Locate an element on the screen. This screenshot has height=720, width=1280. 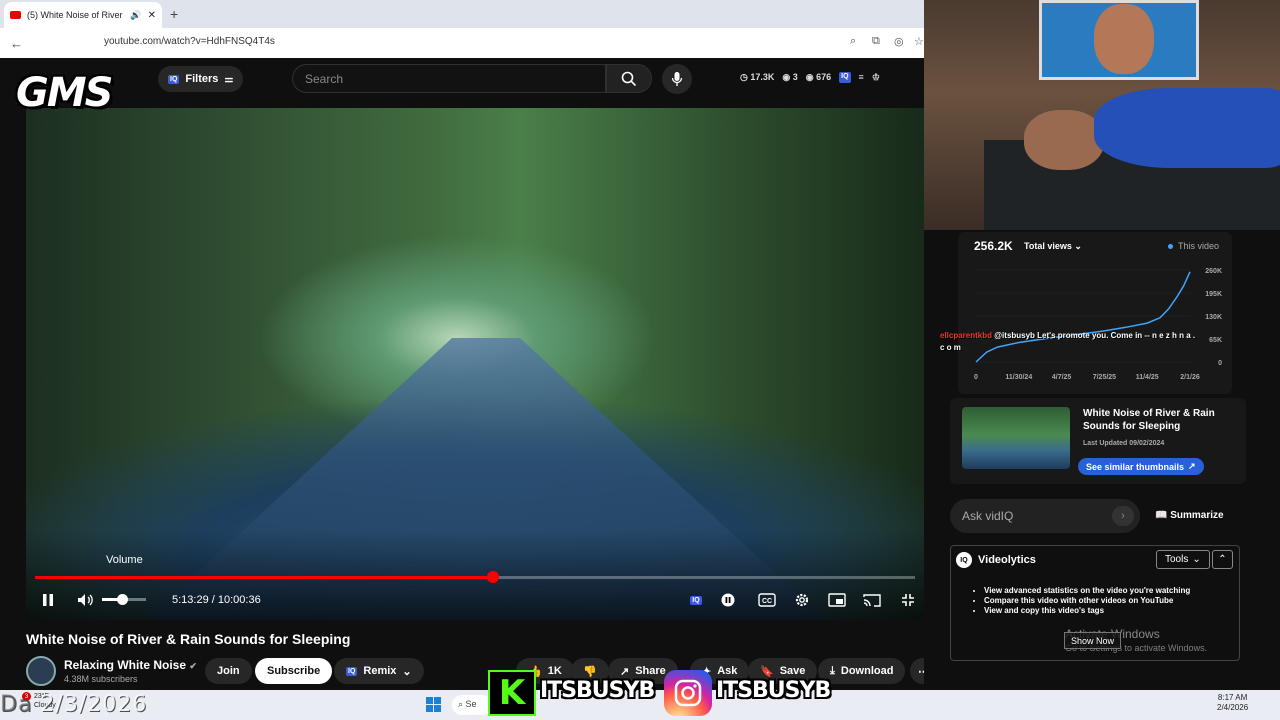
search-button is located at coordinates (629, 78).